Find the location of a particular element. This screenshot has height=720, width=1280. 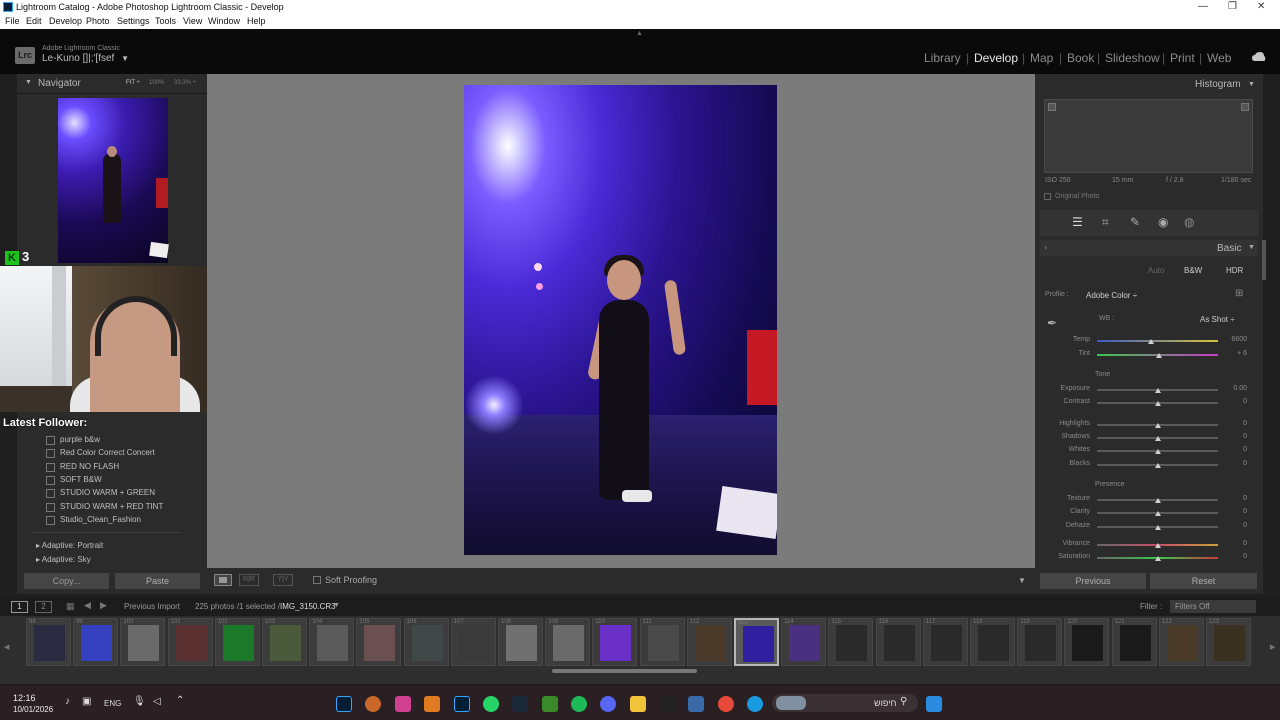

language-indicator: ENG is located at coordinates (112, 703).